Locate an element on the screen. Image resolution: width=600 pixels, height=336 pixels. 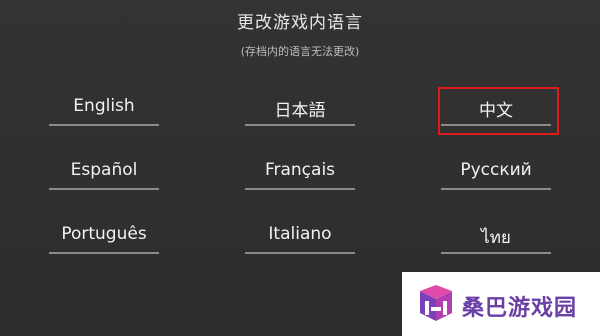
language-option-italian: Italiano is located at coordinates (300, 236).